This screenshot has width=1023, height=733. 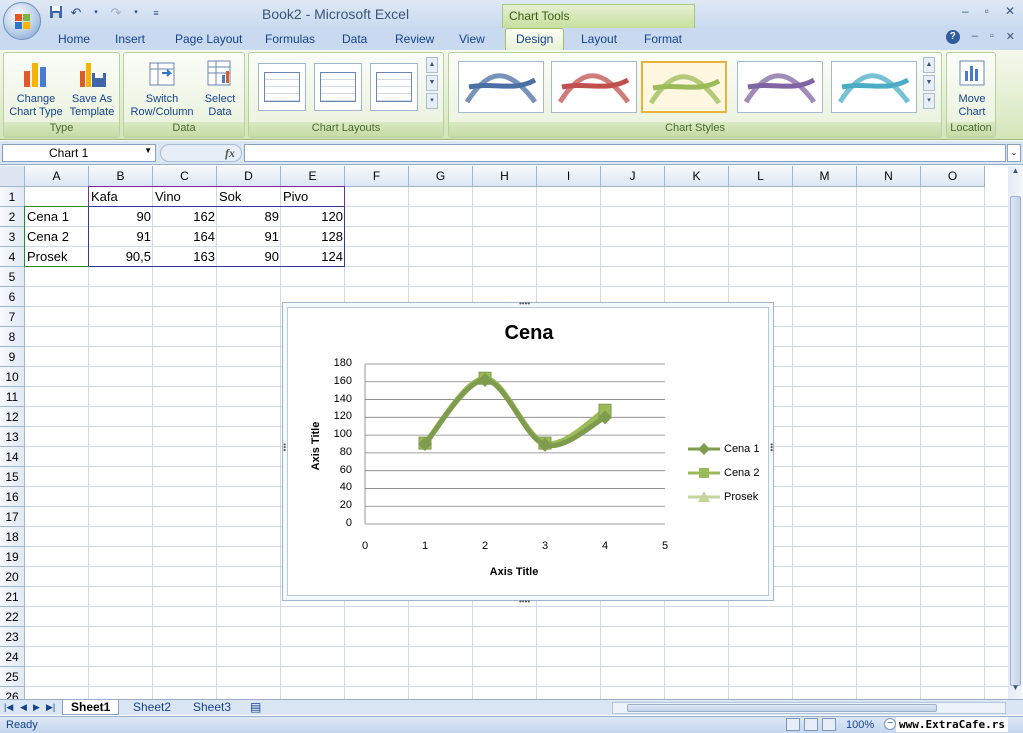 I want to click on tab-view: View, so click(x=472, y=39).